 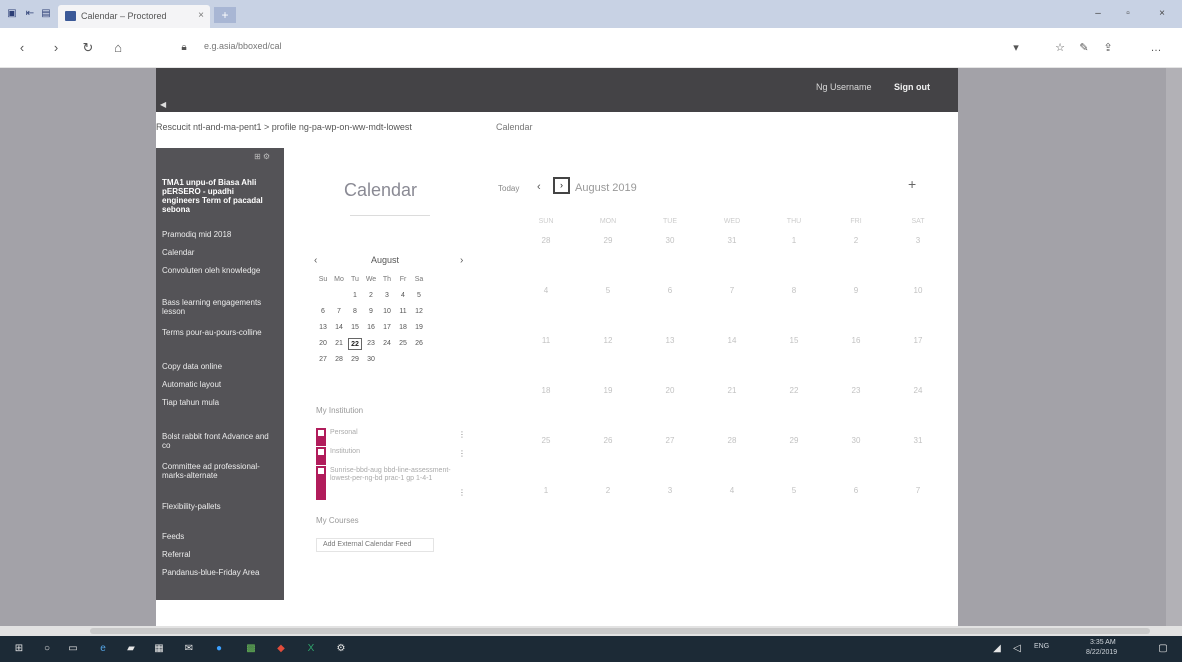 I want to click on maximize-button: ▫, so click(x=1128, y=14).